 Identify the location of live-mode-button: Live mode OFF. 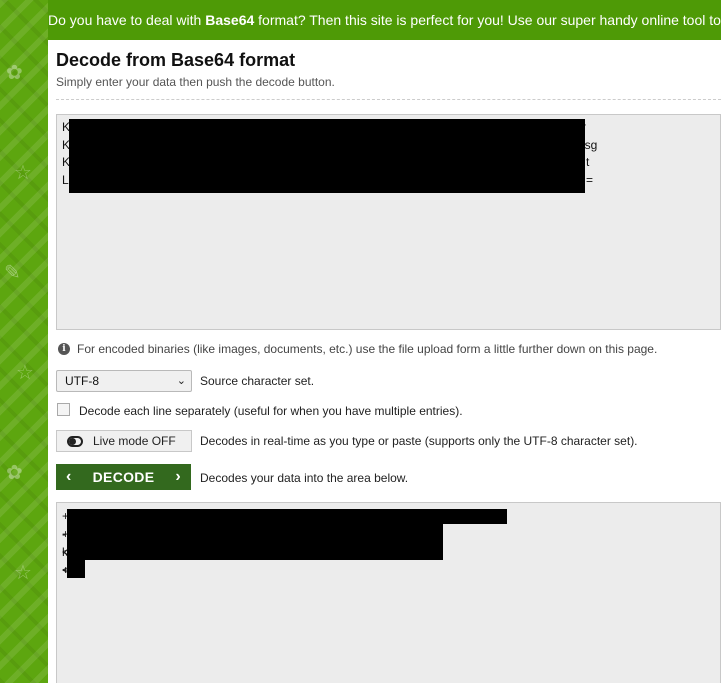
(124, 441).